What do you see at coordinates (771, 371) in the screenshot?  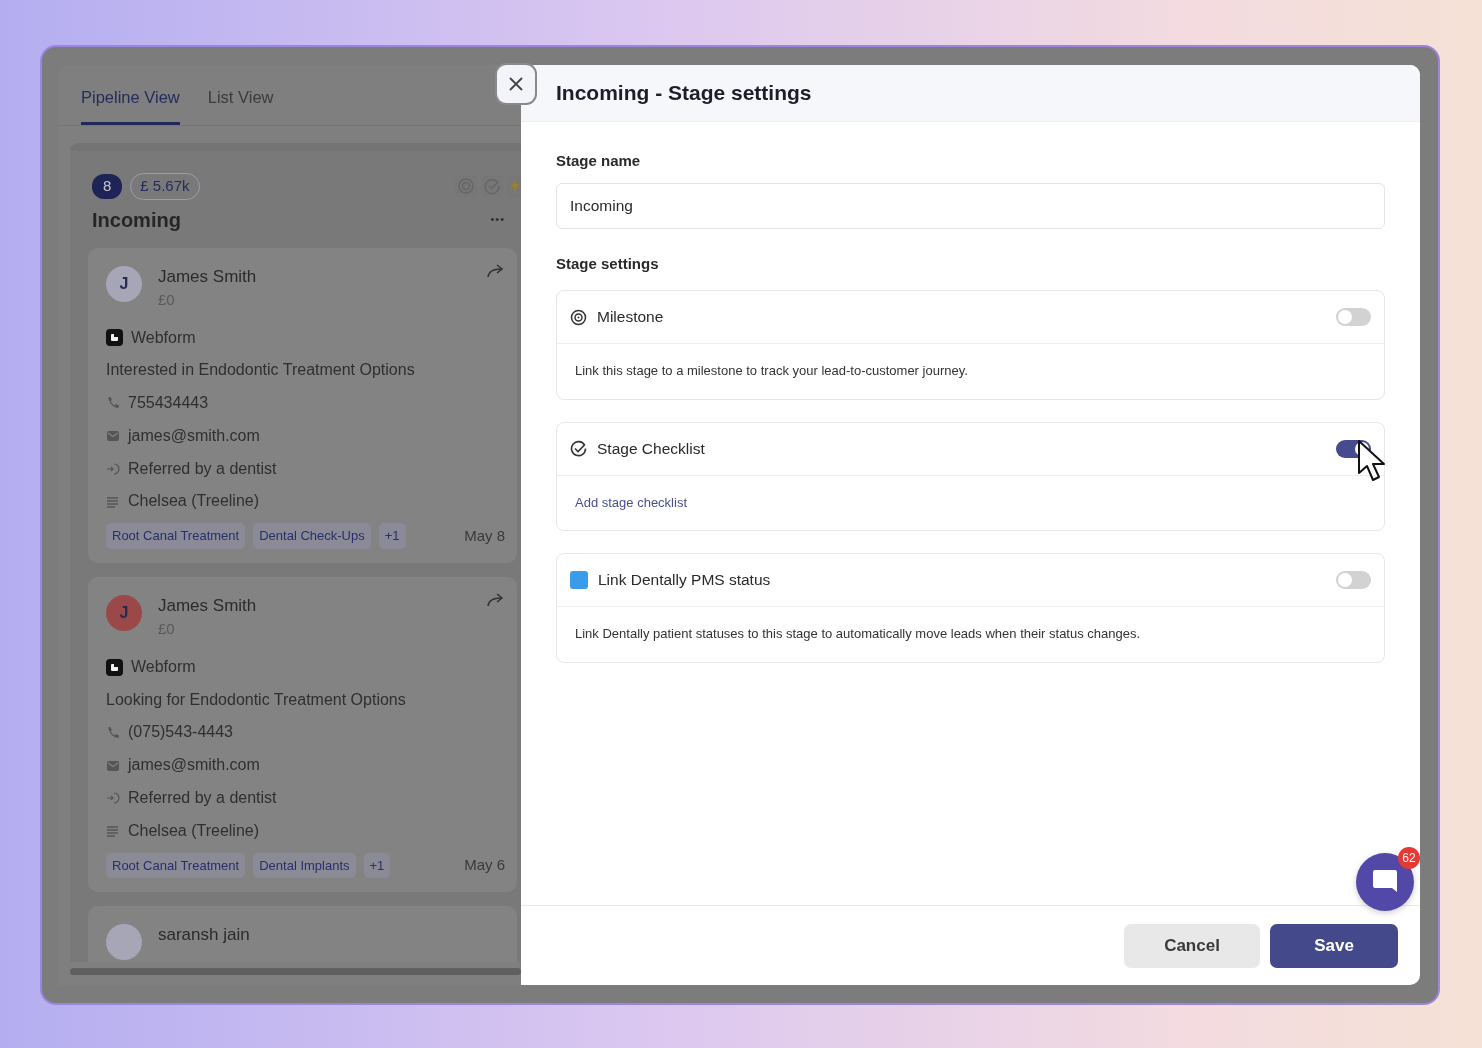 I see `setting-description: Link this stage to a milestone to track your lead-to-customer journey.` at bounding box center [771, 371].